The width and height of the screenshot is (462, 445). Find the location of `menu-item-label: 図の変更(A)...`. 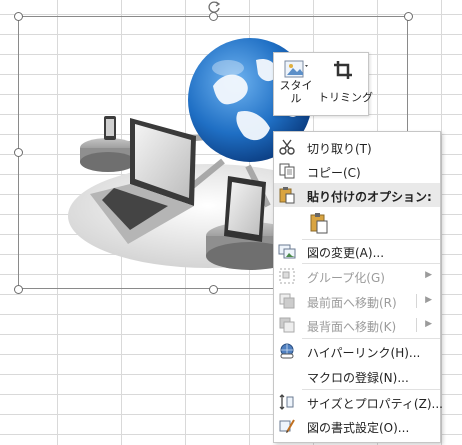

menu-item-label: 図の変更(A)... is located at coordinates (346, 253).